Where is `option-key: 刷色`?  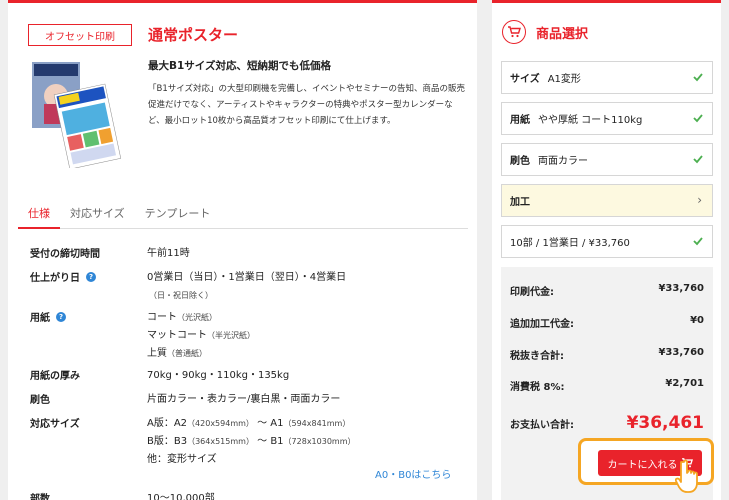 option-key: 刷色 is located at coordinates (520, 161).